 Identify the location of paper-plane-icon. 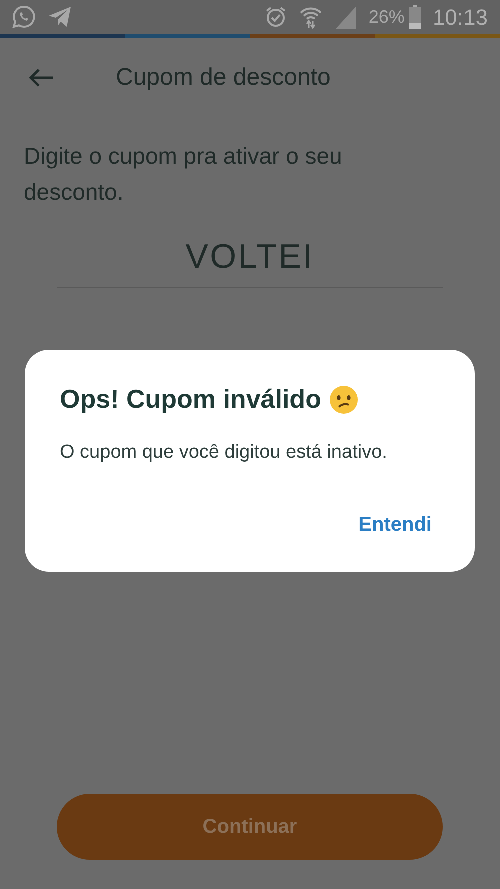
(60, 17).